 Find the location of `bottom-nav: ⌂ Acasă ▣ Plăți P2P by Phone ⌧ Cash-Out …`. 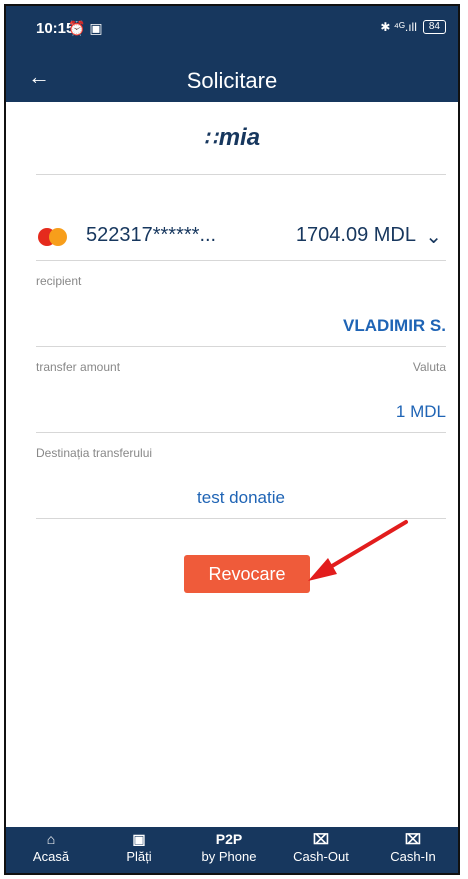

bottom-nav: ⌂ Acasă ▣ Plăți P2P by Phone ⌧ Cash-Out … is located at coordinates (232, 850).